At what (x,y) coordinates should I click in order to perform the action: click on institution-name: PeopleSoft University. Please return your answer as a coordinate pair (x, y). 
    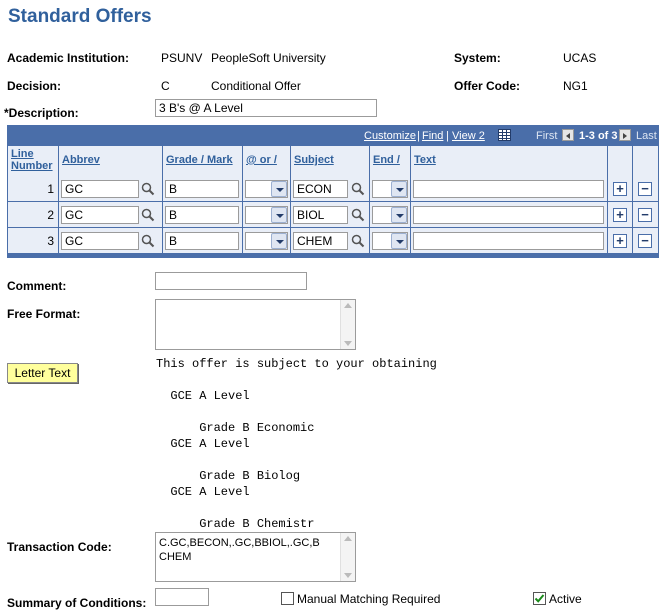
    Looking at the image, I should click on (268, 58).